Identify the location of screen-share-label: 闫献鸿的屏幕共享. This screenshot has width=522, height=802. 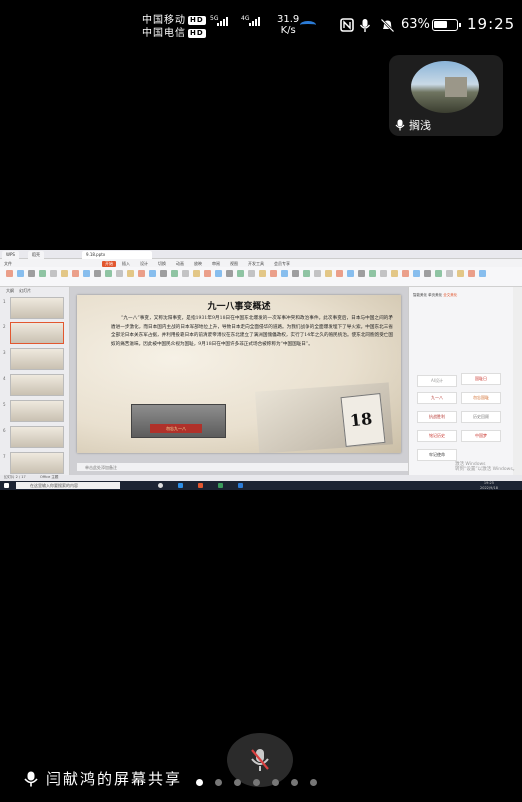
(103, 778).